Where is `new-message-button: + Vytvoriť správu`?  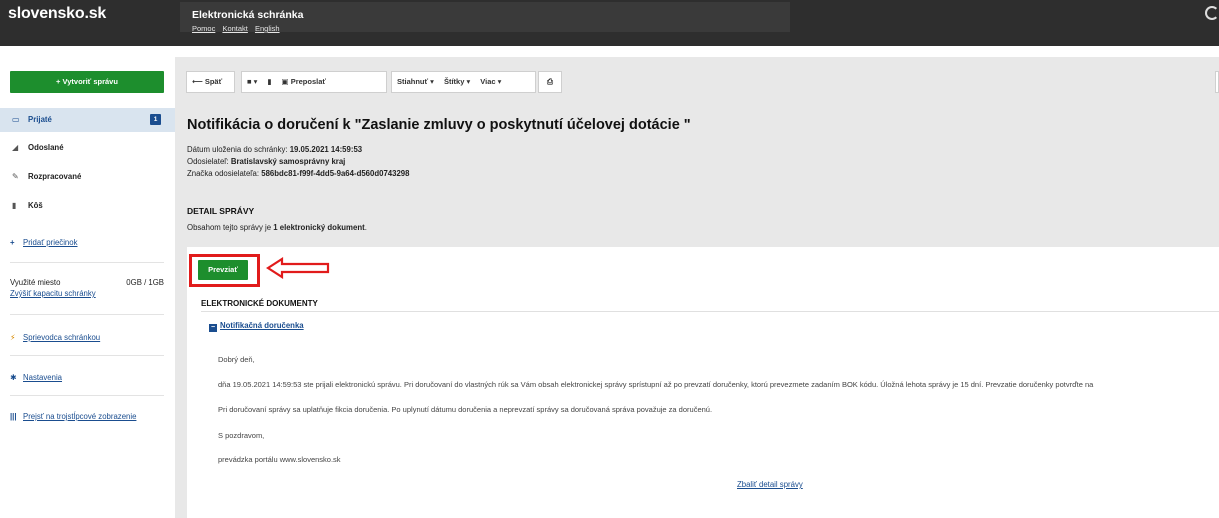
new-message-button: + Vytvoriť správu is located at coordinates (87, 82).